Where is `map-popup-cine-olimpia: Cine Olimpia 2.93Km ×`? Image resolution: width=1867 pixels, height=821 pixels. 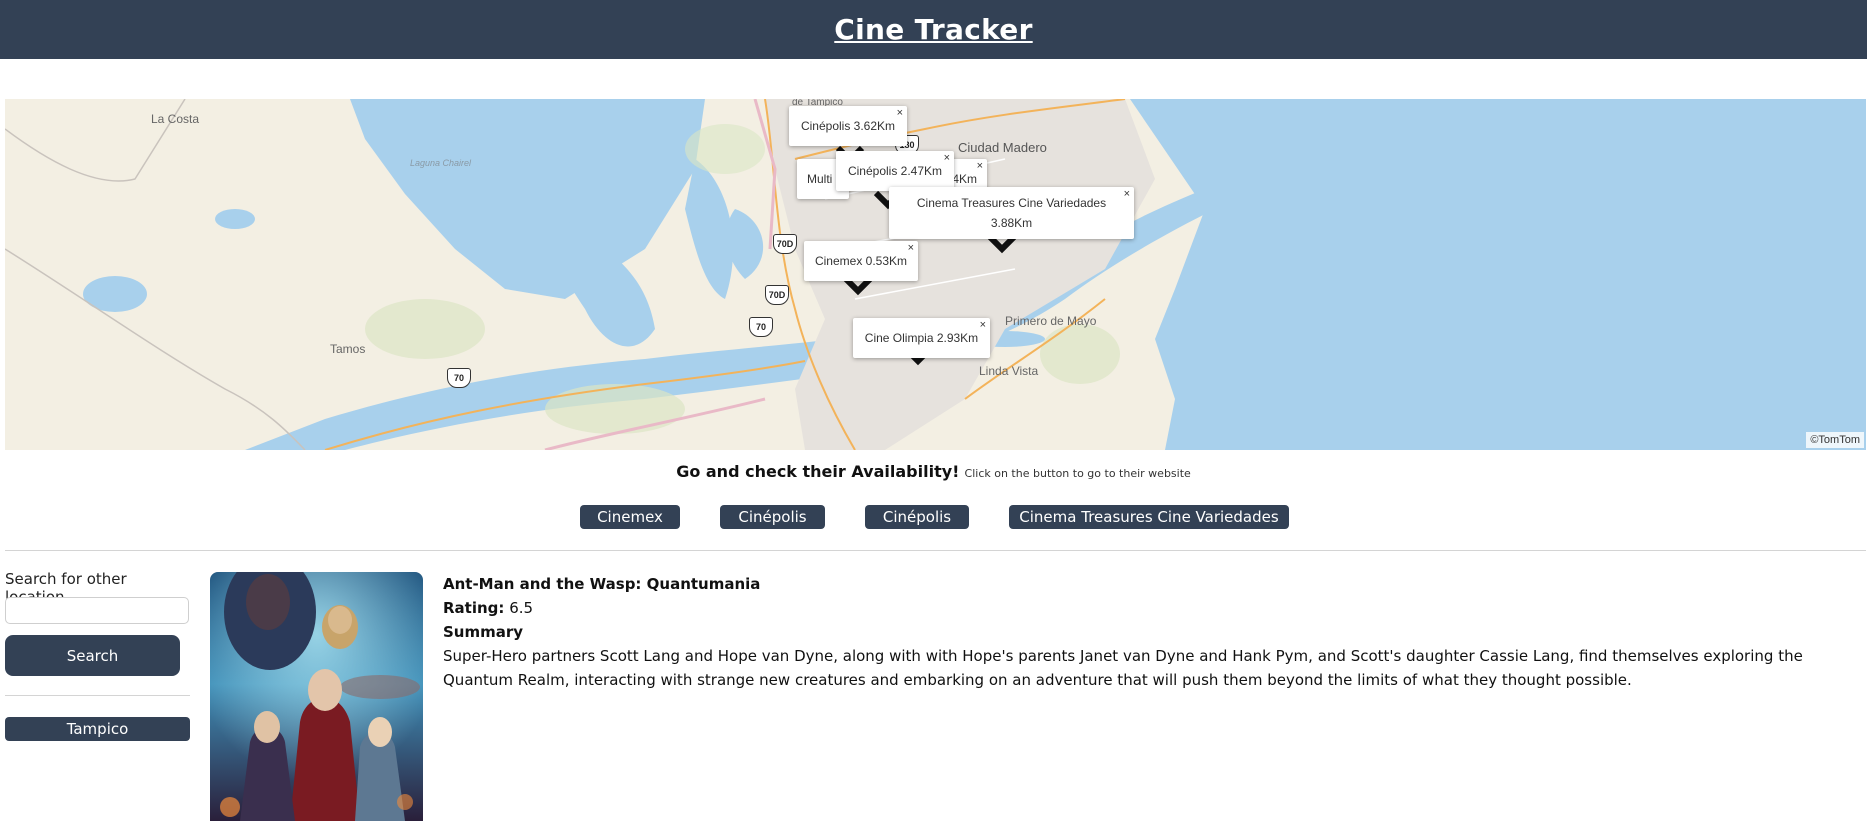
map-popup-cine-olimpia: Cine Olimpia 2.93Km × is located at coordinates (921, 338).